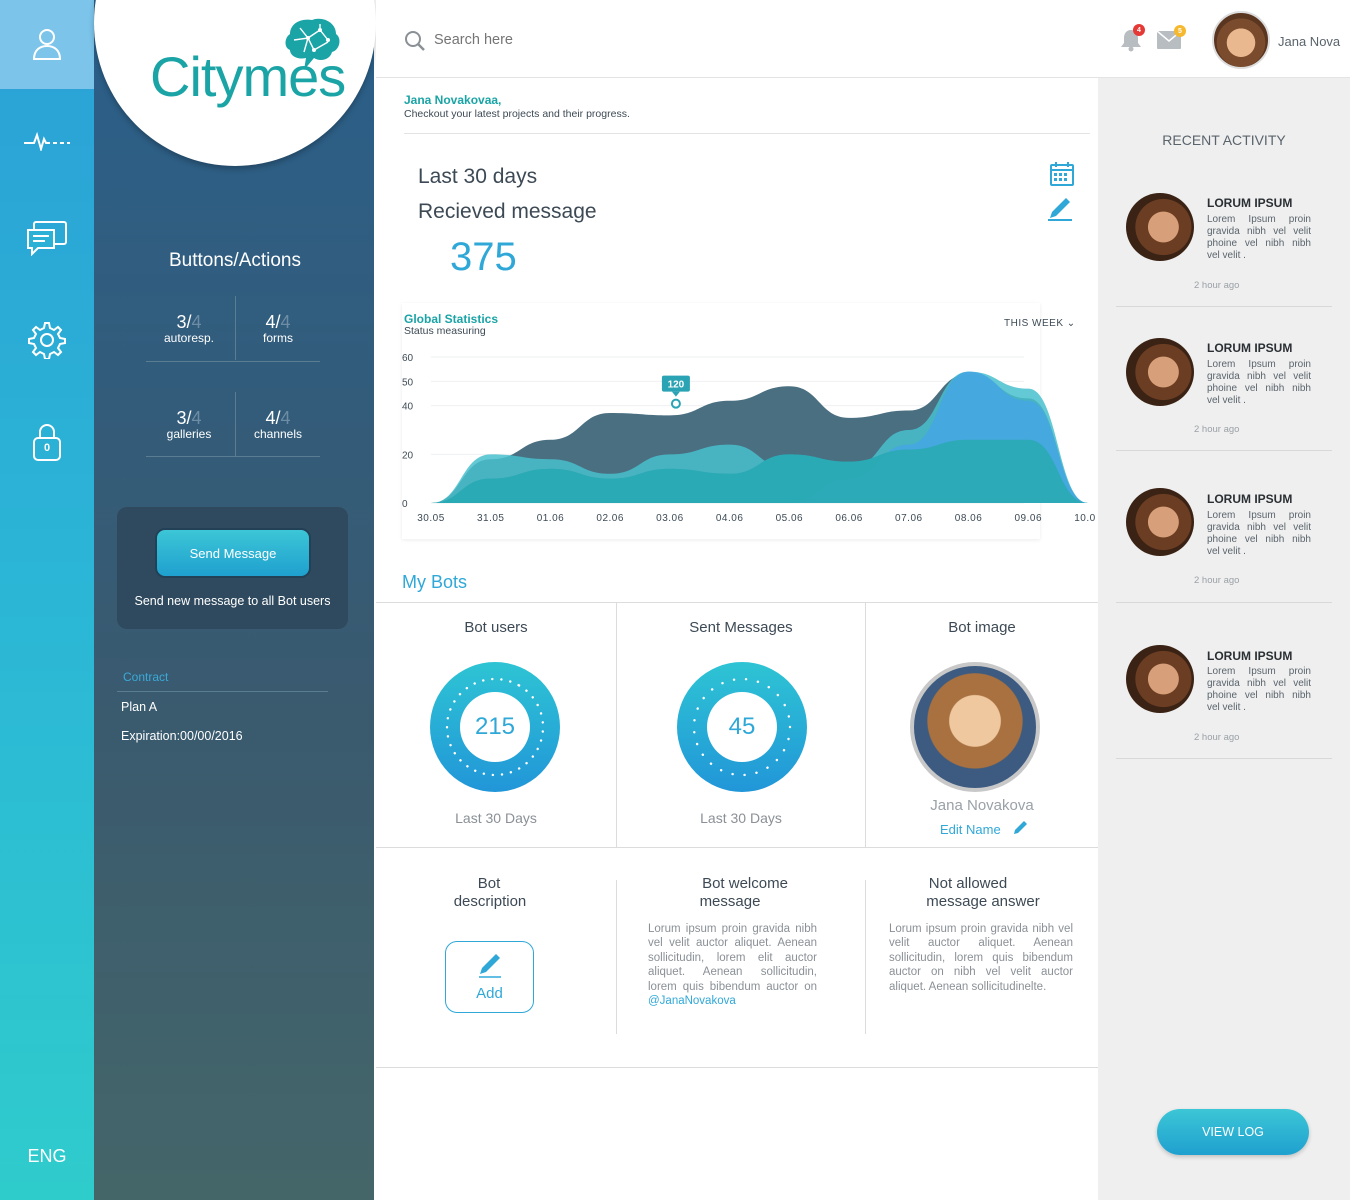  Describe the element at coordinates (790, 518) in the screenshot. I see `x-tick-label: 05.06` at that location.